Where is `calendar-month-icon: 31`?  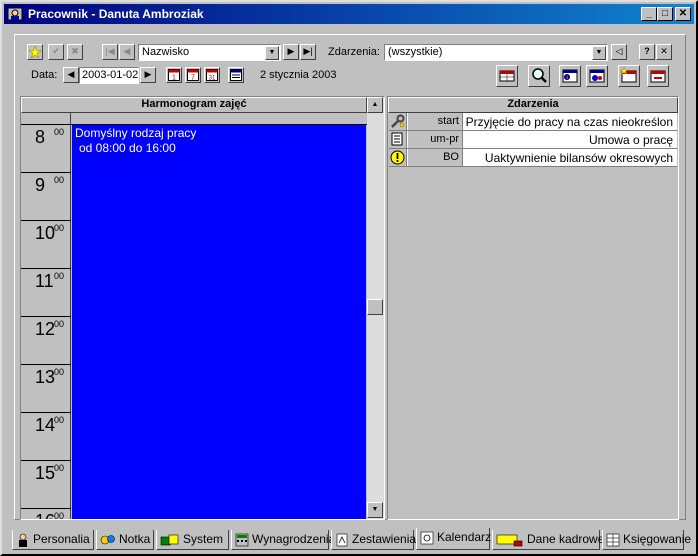 calendar-month-icon: 31 is located at coordinates (212, 75).